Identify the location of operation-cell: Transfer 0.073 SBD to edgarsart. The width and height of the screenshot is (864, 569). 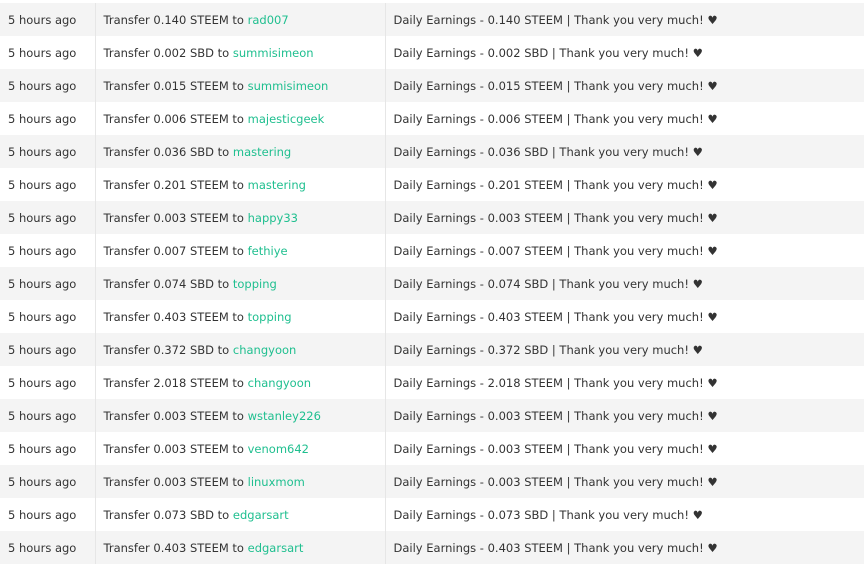
(240, 514).